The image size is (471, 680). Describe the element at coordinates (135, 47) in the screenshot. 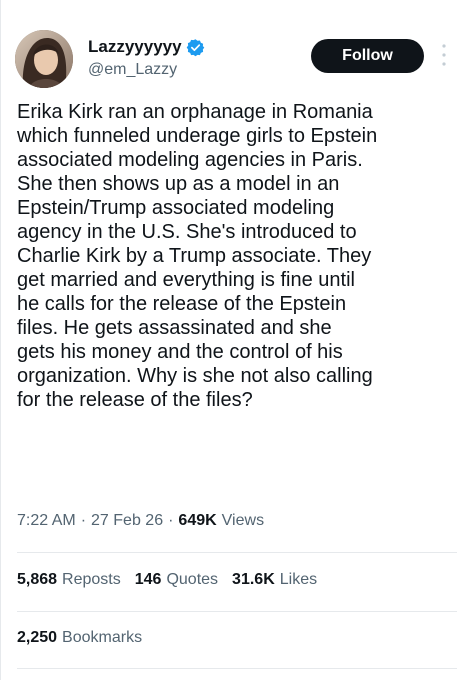

I see `display-name: Lazzyyyyyy` at that location.